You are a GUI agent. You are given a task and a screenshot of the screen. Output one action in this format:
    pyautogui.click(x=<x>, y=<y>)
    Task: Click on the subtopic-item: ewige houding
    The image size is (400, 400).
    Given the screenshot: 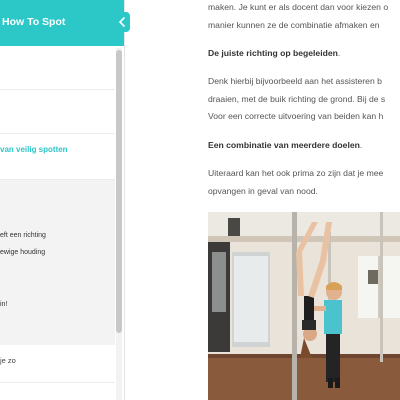 What is the action you would take?
    pyautogui.click(x=22, y=252)
    